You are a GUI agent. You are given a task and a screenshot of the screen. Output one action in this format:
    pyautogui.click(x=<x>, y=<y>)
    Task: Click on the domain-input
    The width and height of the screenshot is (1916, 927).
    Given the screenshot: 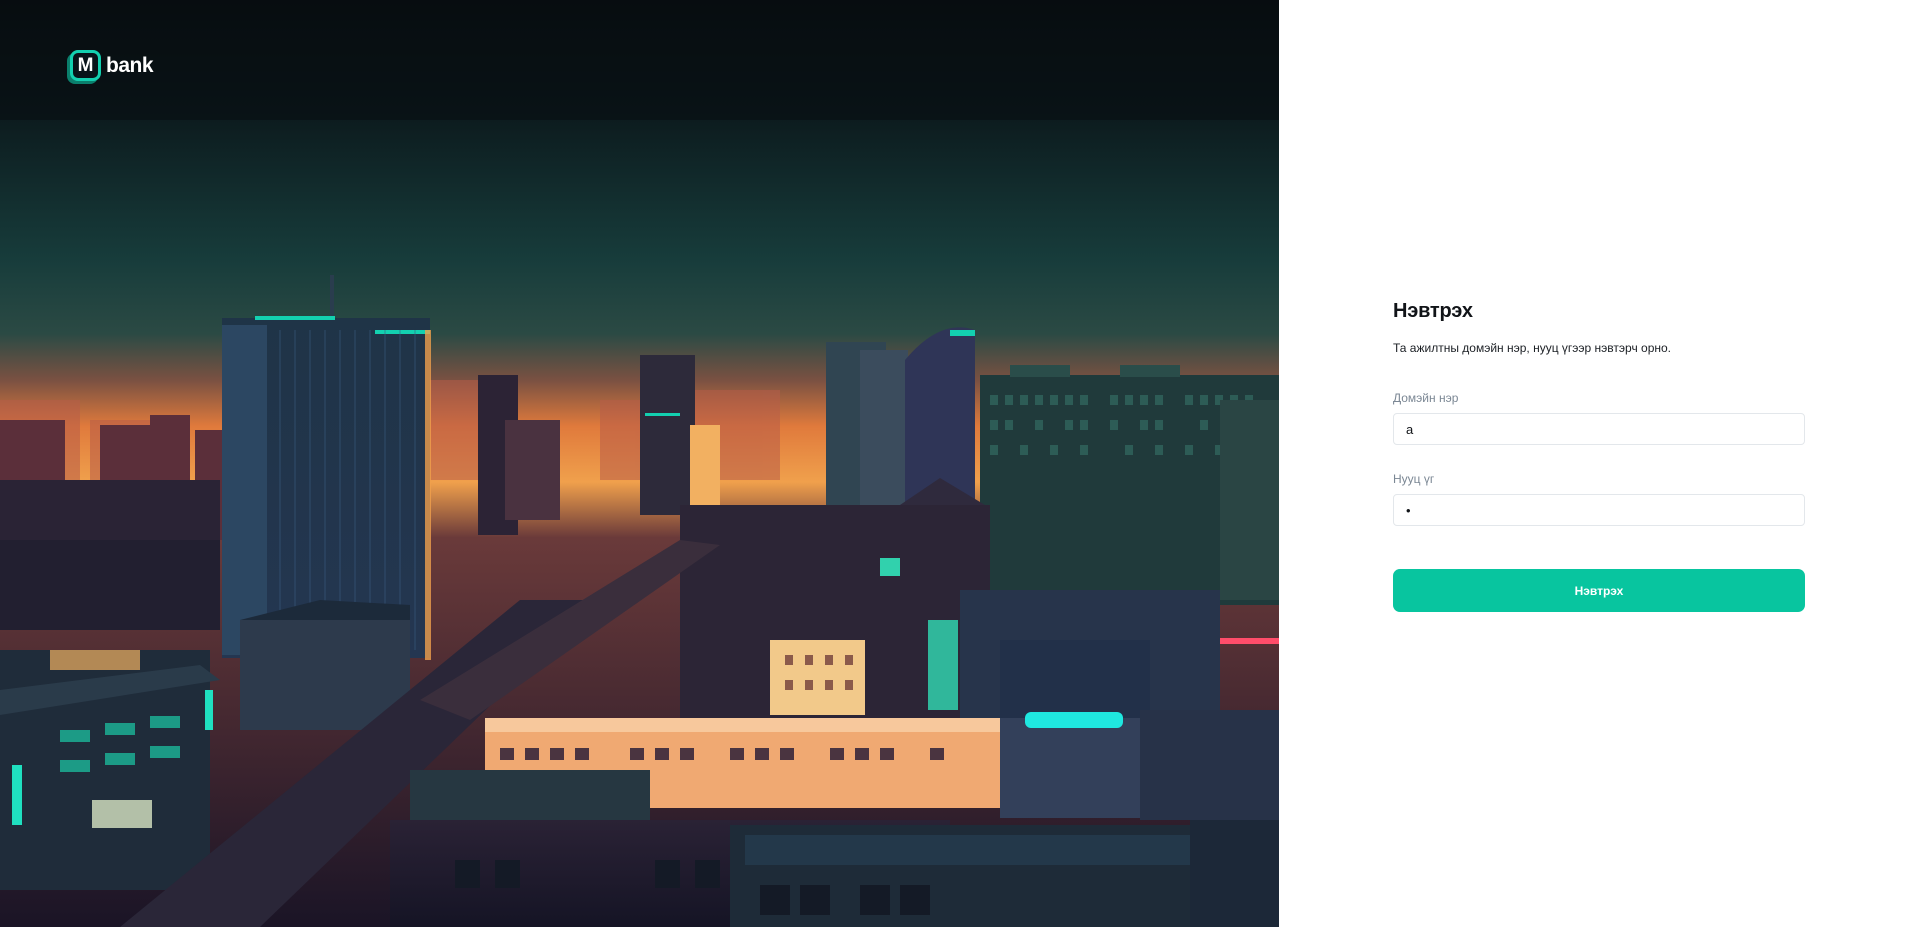 What is the action you would take?
    pyautogui.click(x=1599, y=429)
    